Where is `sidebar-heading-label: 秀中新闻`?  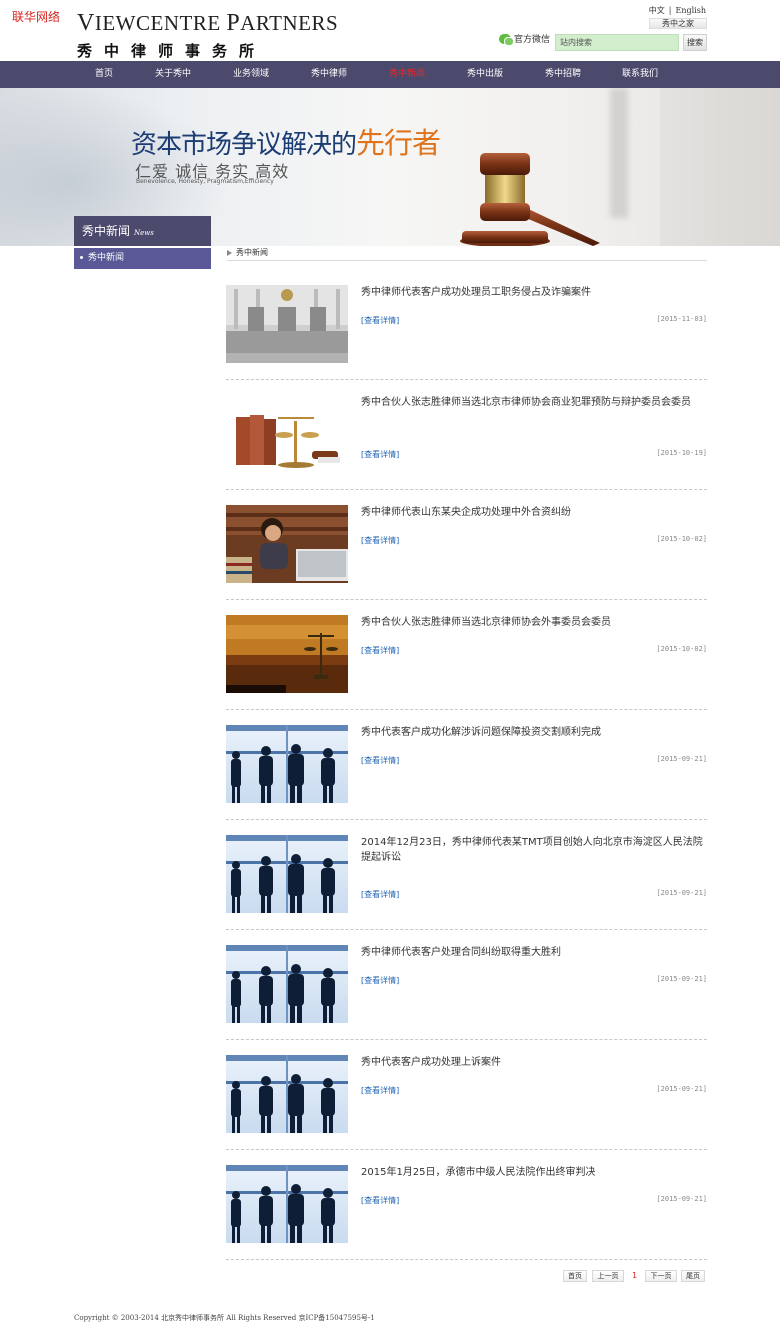 sidebar-heading-label: 秀中新闻 is located at coordinates (106, 231).